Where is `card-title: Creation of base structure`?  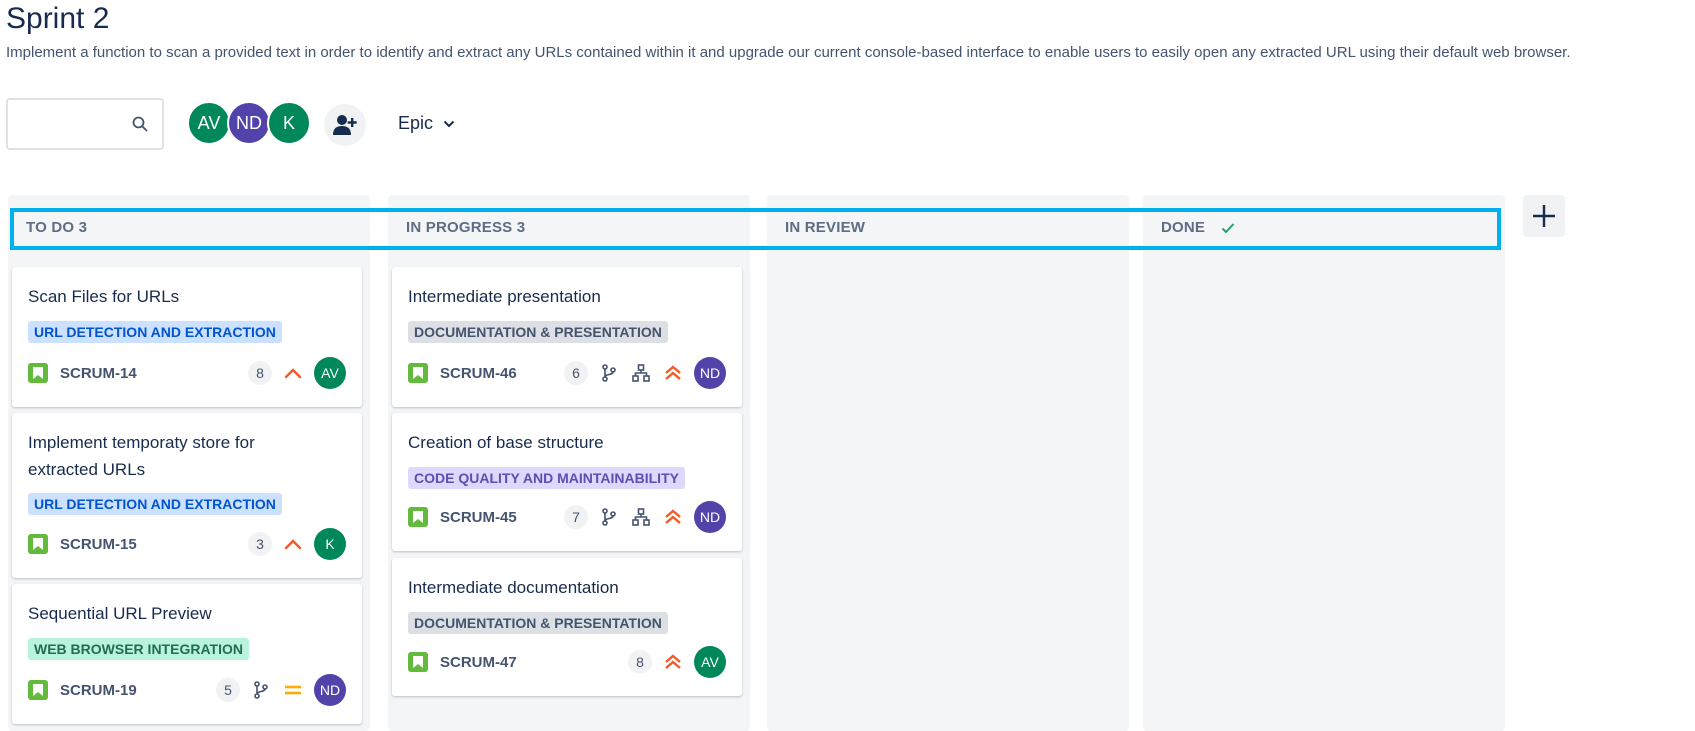 card-title: Creation of base structure is located at coordinates (506, 442).